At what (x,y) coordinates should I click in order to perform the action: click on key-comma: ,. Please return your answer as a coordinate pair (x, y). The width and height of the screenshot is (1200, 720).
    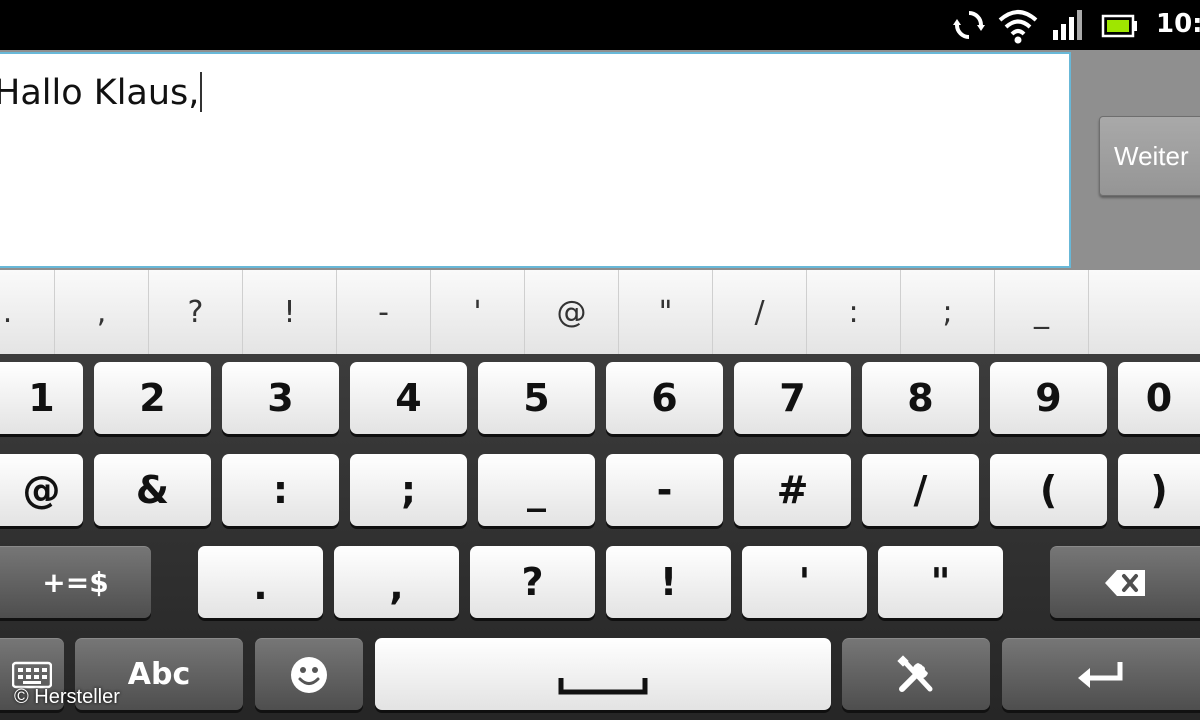
    Looking at the image, I should click on (396, 582).